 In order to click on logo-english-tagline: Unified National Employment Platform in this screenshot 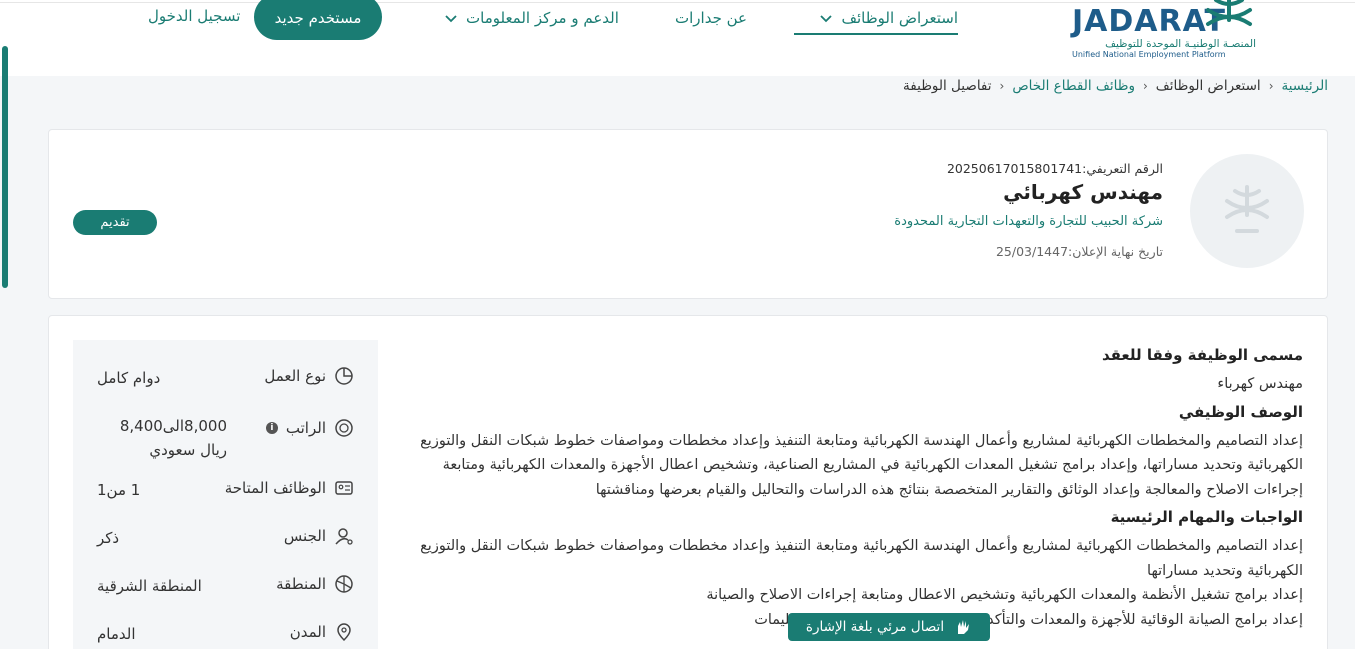, I will do `click(1149, 54)`.